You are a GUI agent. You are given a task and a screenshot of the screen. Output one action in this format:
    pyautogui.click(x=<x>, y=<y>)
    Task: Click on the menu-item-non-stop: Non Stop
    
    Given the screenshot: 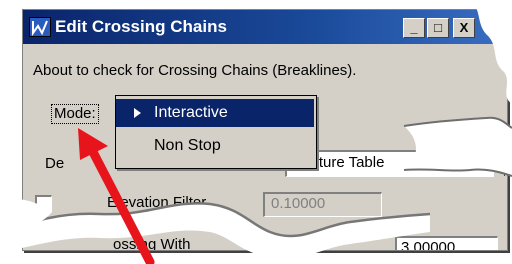 What is the action you would take?
    pyautogui.click(x=215, y=146)
    